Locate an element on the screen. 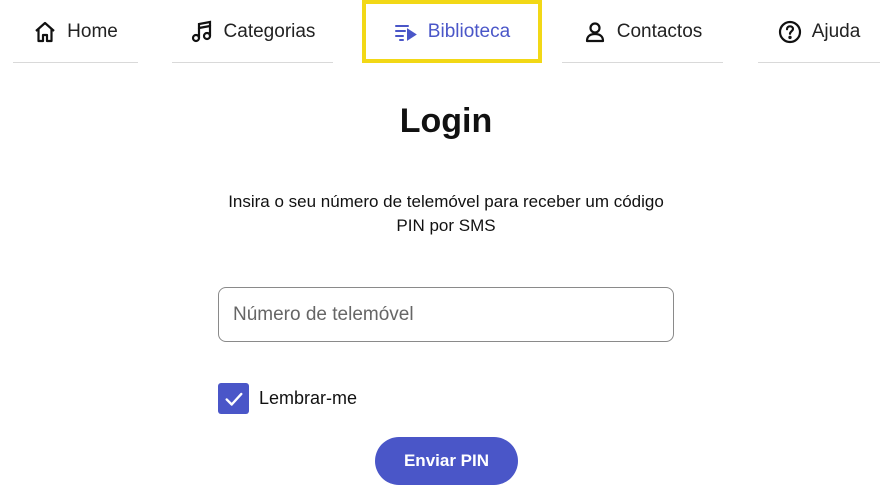 The image size is (886, 500). nav-item-ajuda: Ajuda is located at coordinates (819, 31).